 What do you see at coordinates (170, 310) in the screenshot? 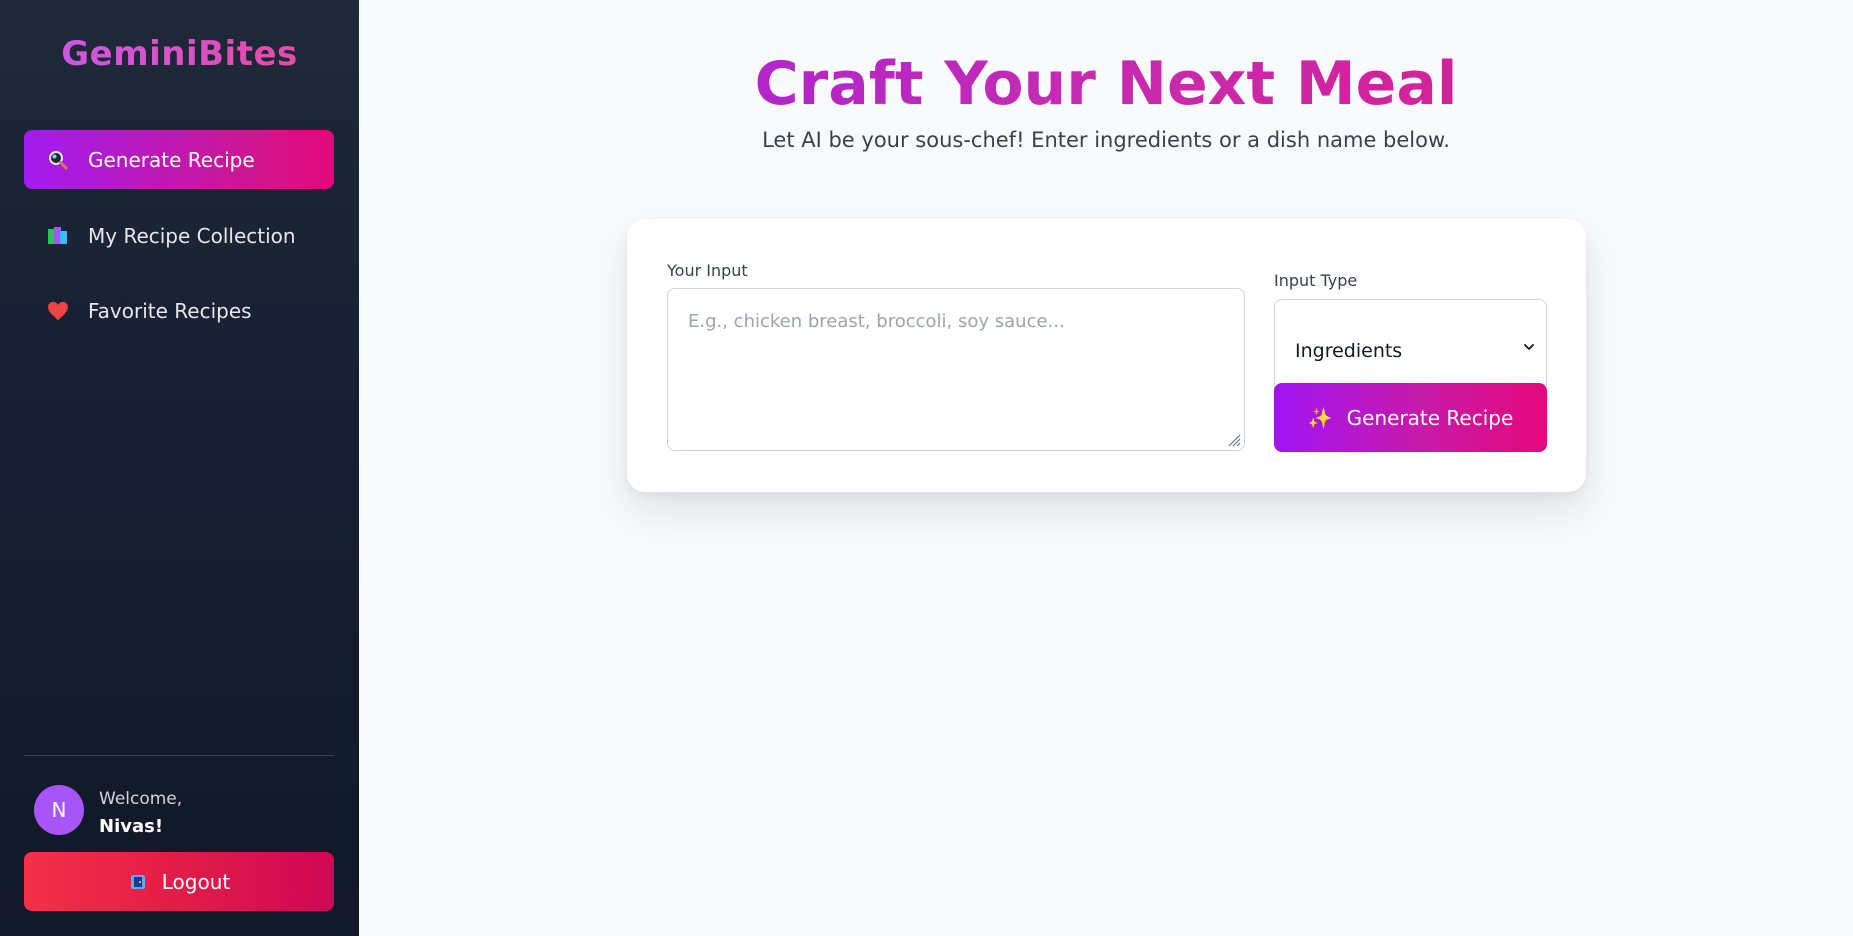
I see `sidebar-item-label: Favorite Recipes` at bounding box center [170, 310].